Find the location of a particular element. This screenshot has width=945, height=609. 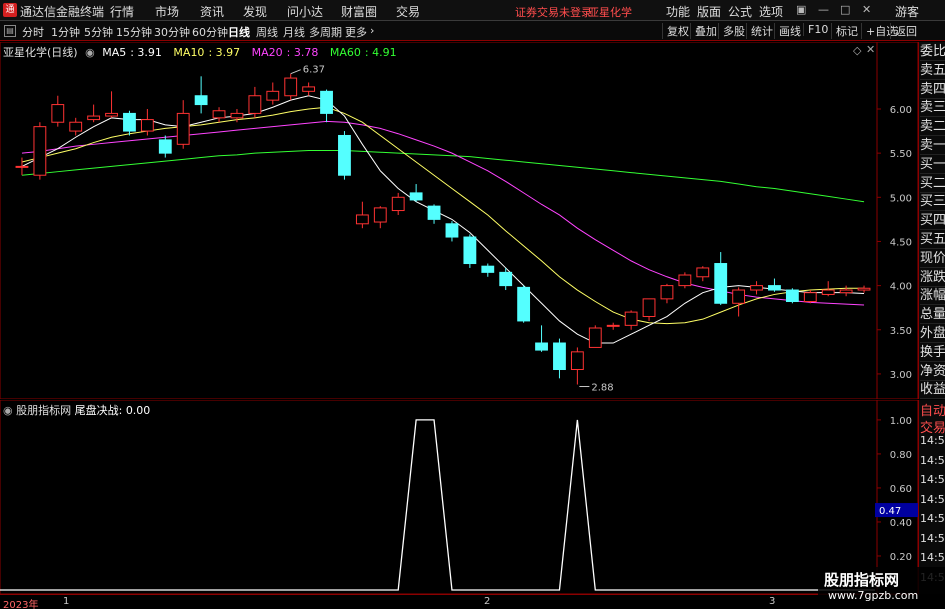

legend-circle-icon: ◉ is located at coordinates (90, 52).